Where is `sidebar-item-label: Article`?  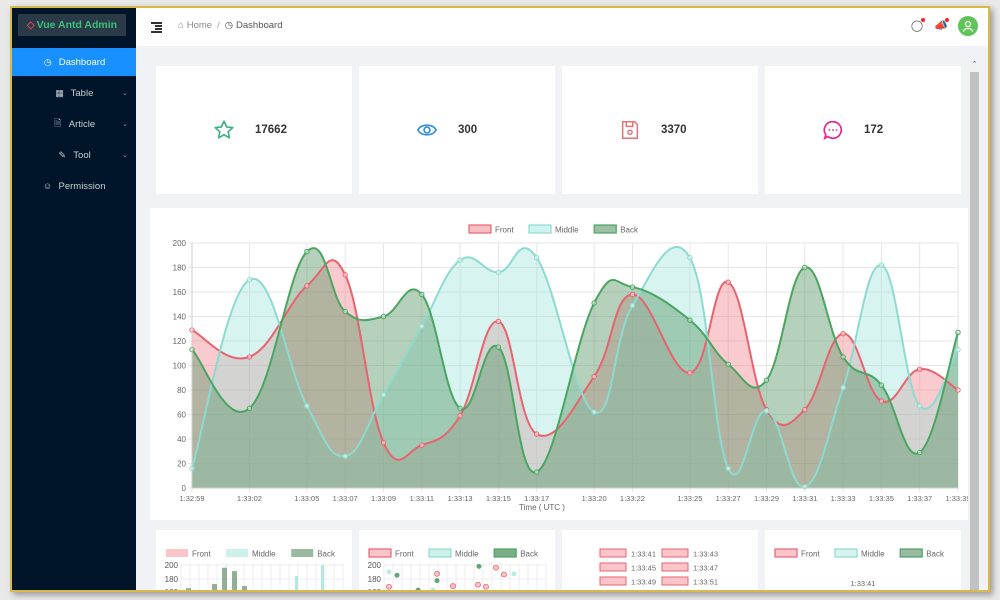
sidebar-item-label: Article is located at coordinates (82, 124).